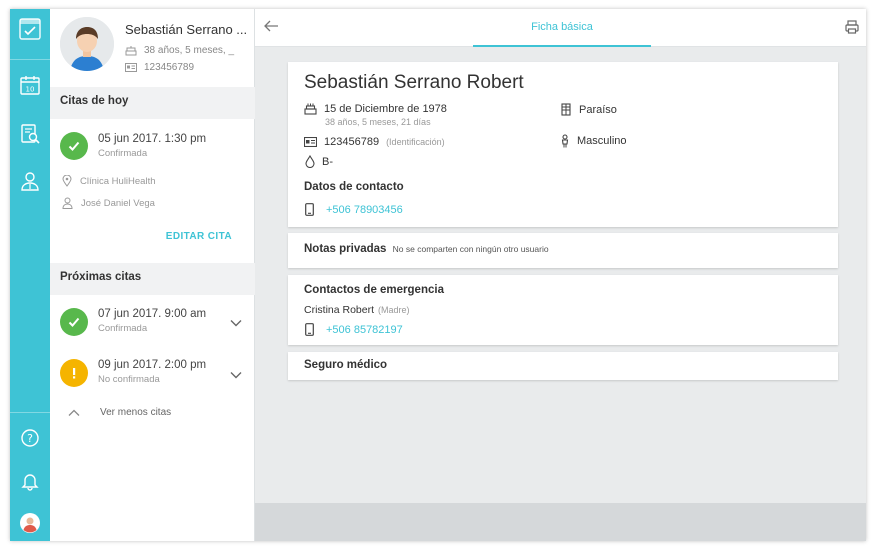  What do you see at coordinates (345, 249) in the screenshot?
I see `private-notes-title: Notas privadas` at bounding box center [345, 249].